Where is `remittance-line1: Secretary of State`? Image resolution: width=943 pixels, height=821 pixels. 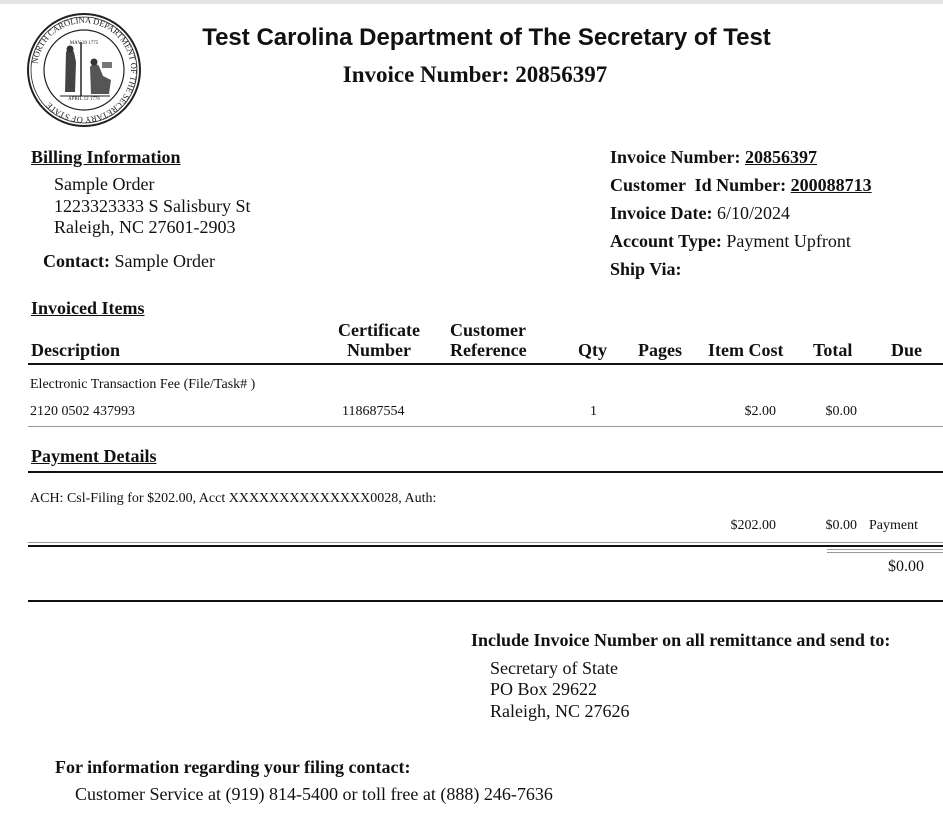 remittance-line1: Secretary of State is located at coordinates (554, 668).